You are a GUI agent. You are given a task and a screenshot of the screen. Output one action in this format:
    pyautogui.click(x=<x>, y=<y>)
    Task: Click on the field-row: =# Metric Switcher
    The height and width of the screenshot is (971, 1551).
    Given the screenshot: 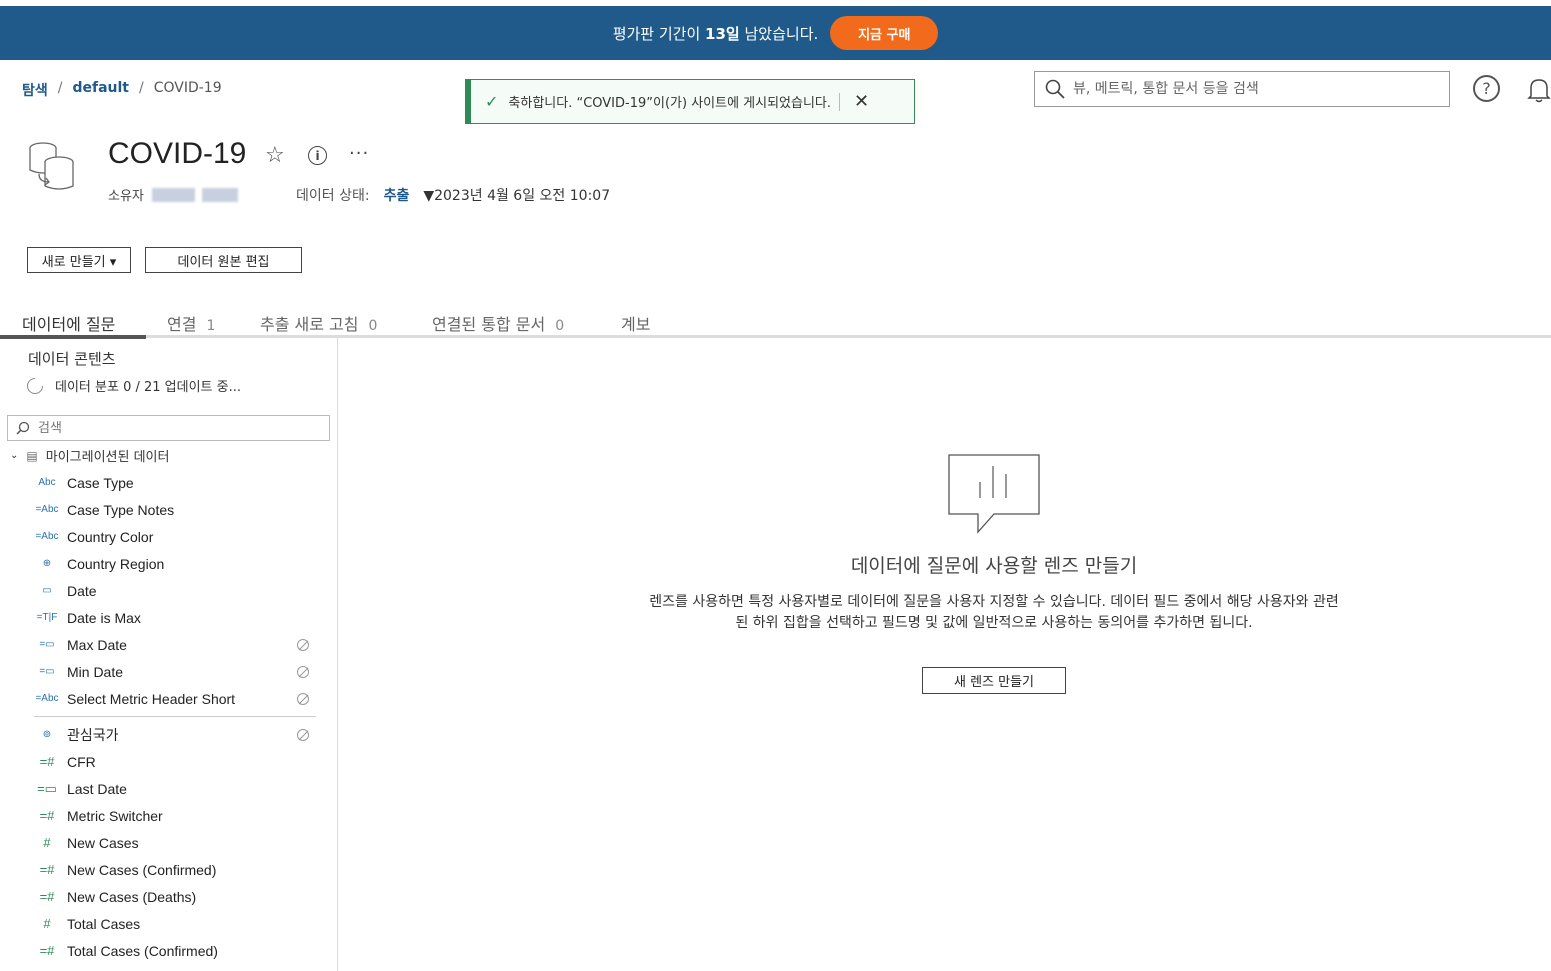 What is the action you would take?
    pyautogui.click(x=165, y=815)
    